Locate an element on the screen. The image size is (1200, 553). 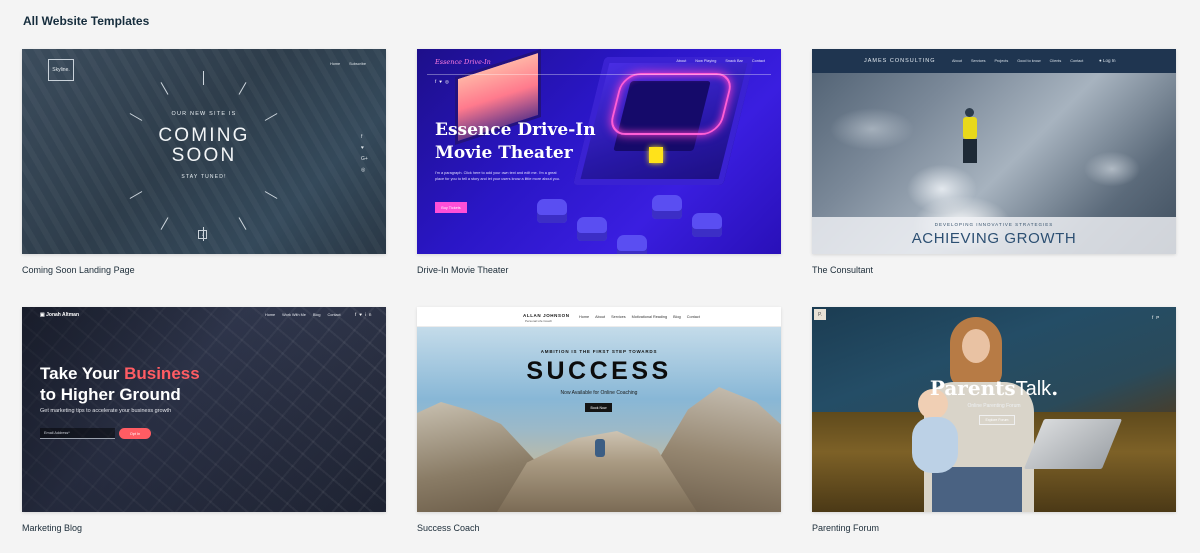
cliff-center is located at coordinates (597, 471).